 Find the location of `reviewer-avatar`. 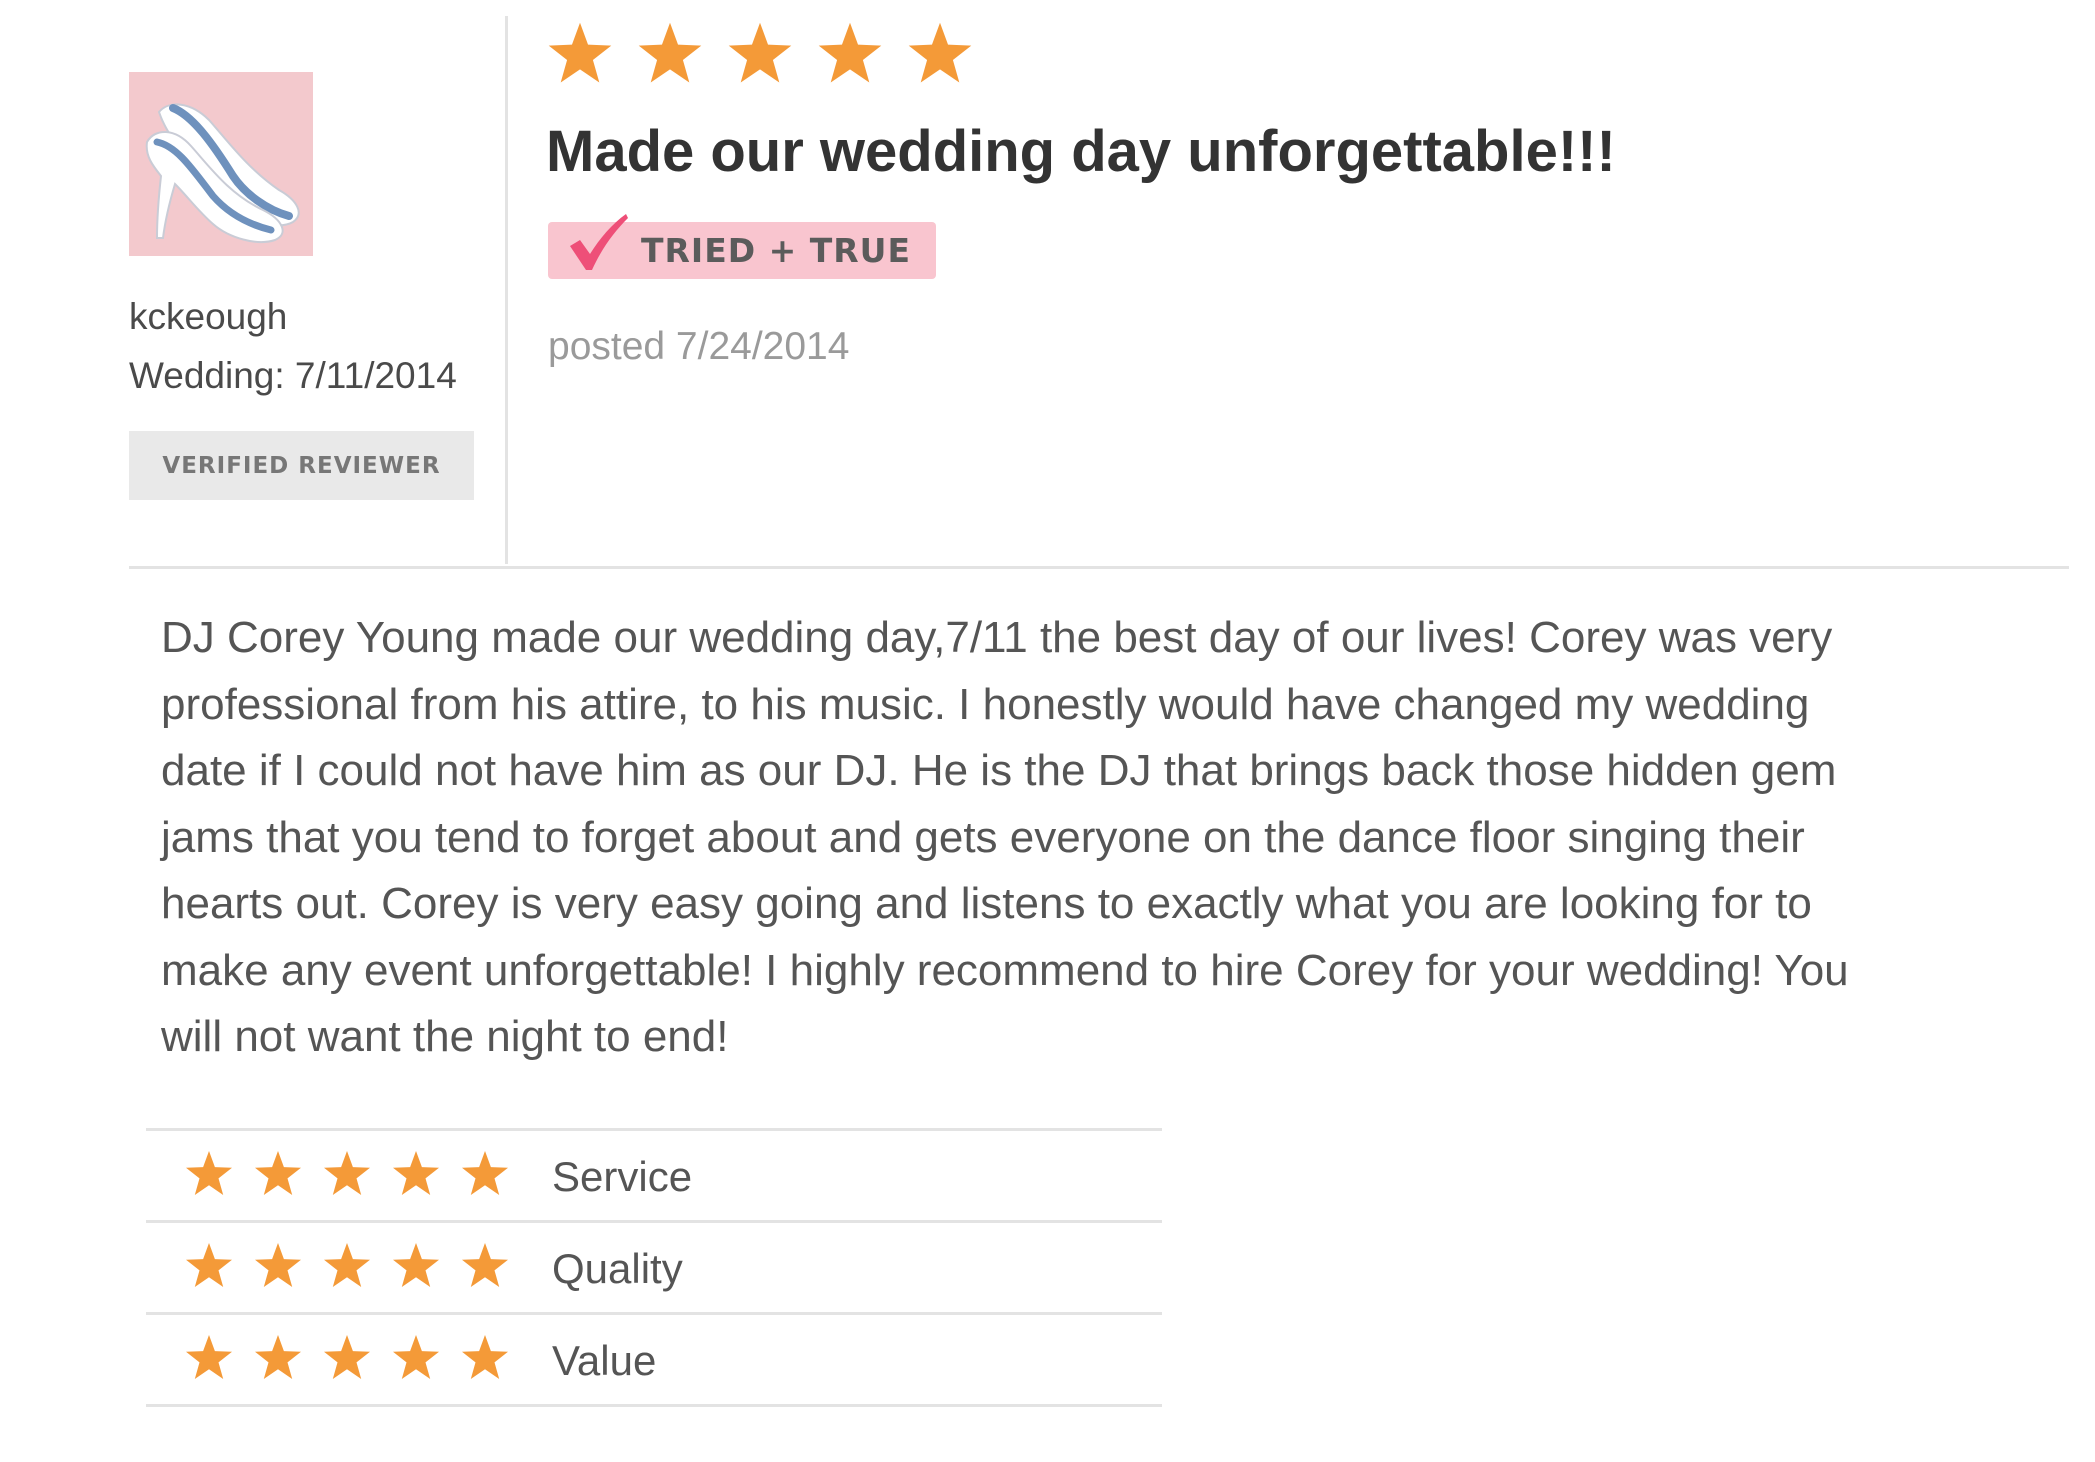

reviewer-avatar is located at coordinates (221, 164).